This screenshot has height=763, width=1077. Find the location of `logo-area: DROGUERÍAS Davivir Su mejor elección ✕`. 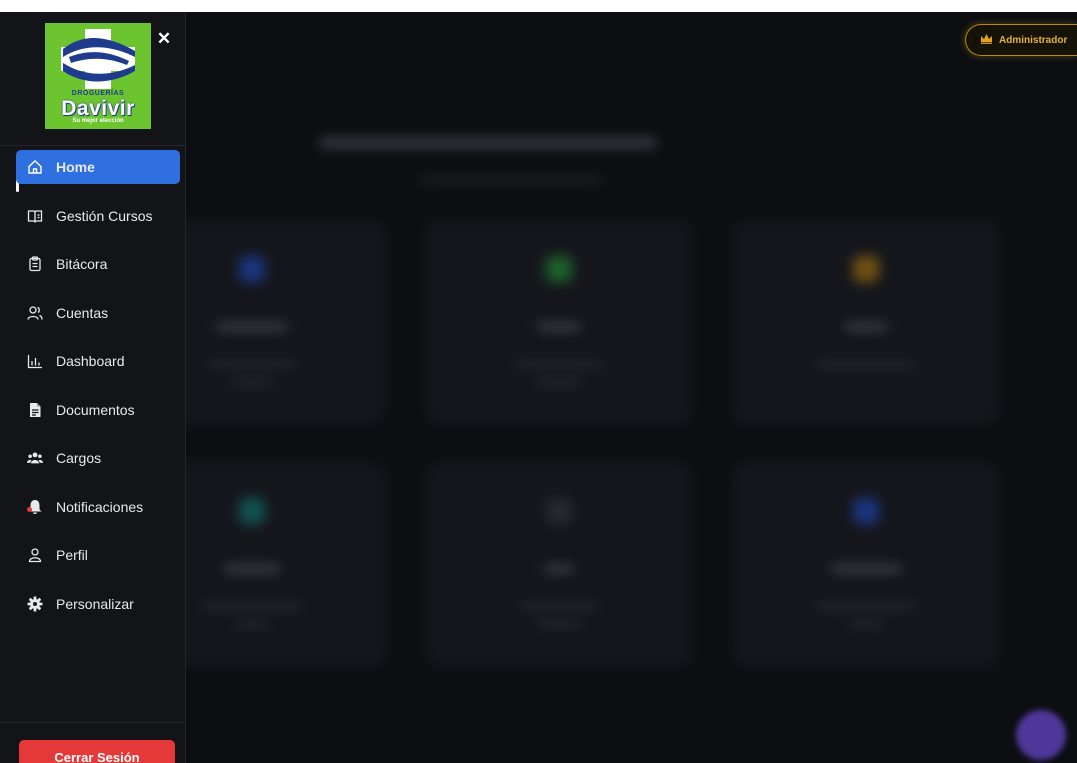

logo-area: DROGUERÍAS Davivir Su mejor elección ✕ is located at coordinates (93, 79).